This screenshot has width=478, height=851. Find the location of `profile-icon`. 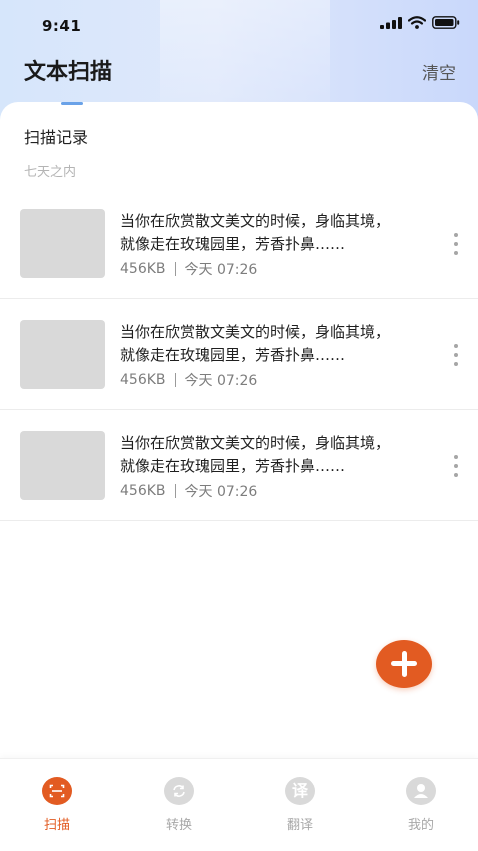

profile-icon is located at coordinates (421, 791).